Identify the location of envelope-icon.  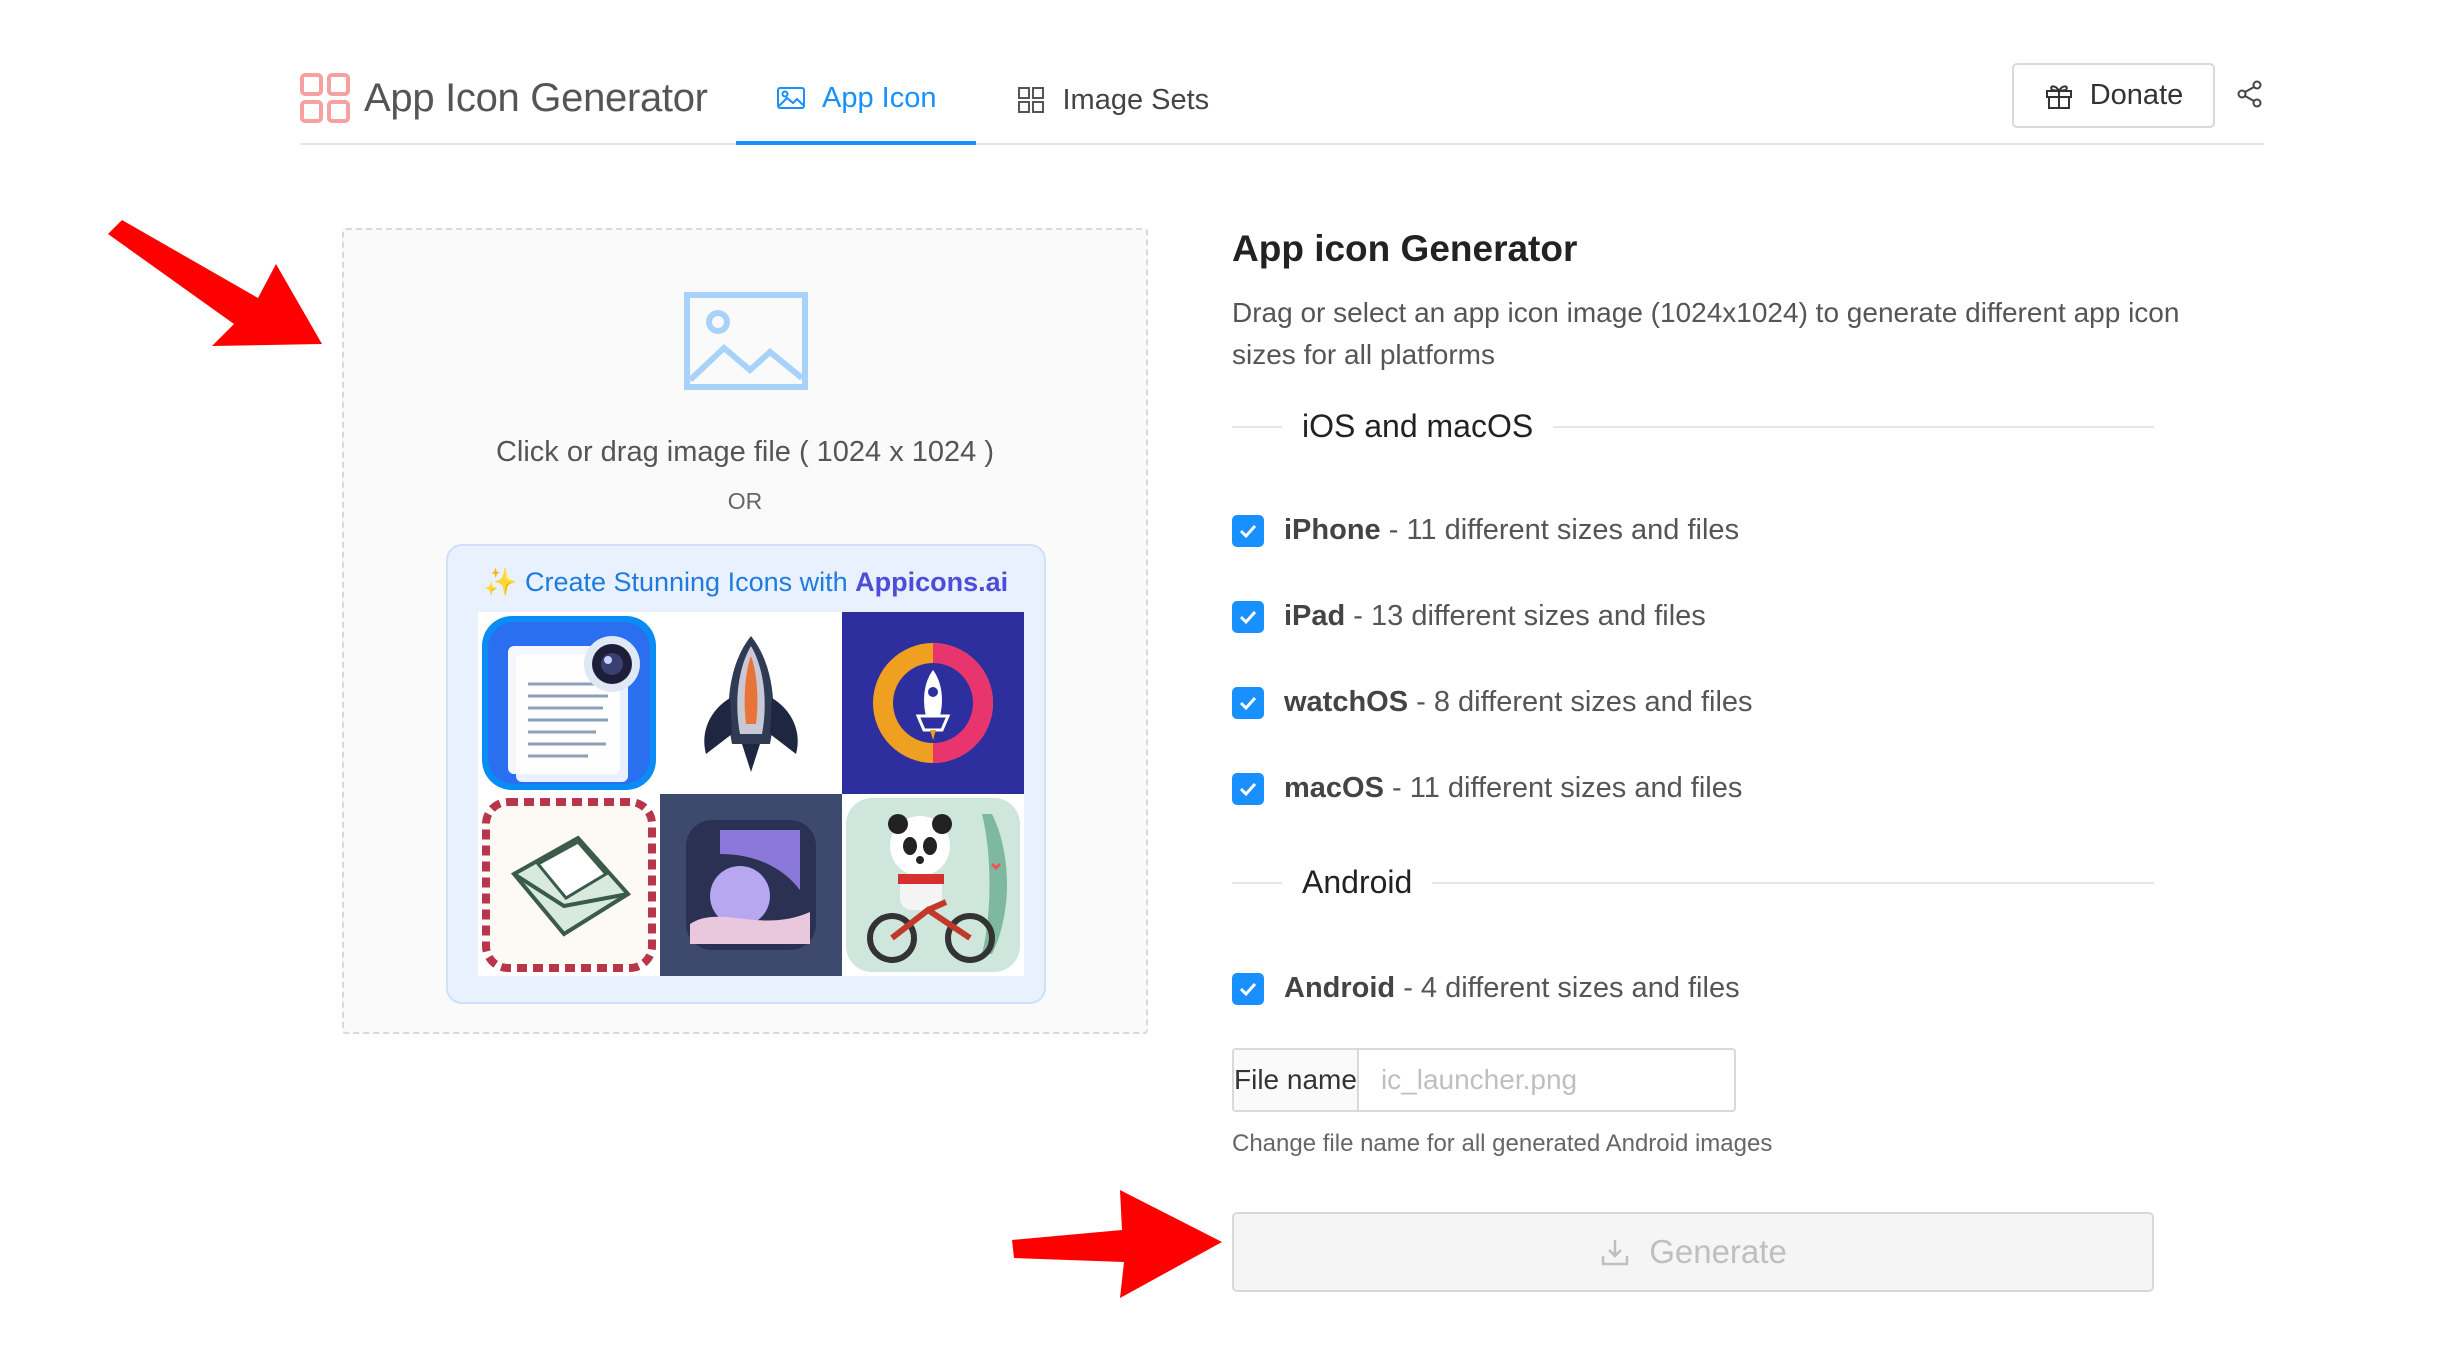
(569, 885).